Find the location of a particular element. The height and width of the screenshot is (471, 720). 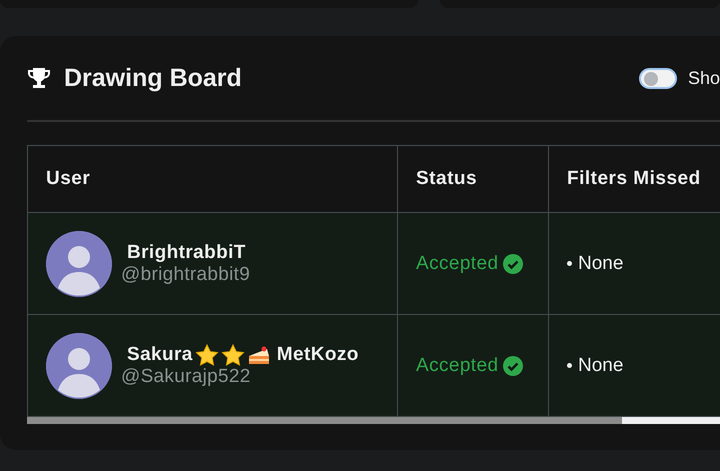

toggle-label: Sho is located at coordinates (704, 78).